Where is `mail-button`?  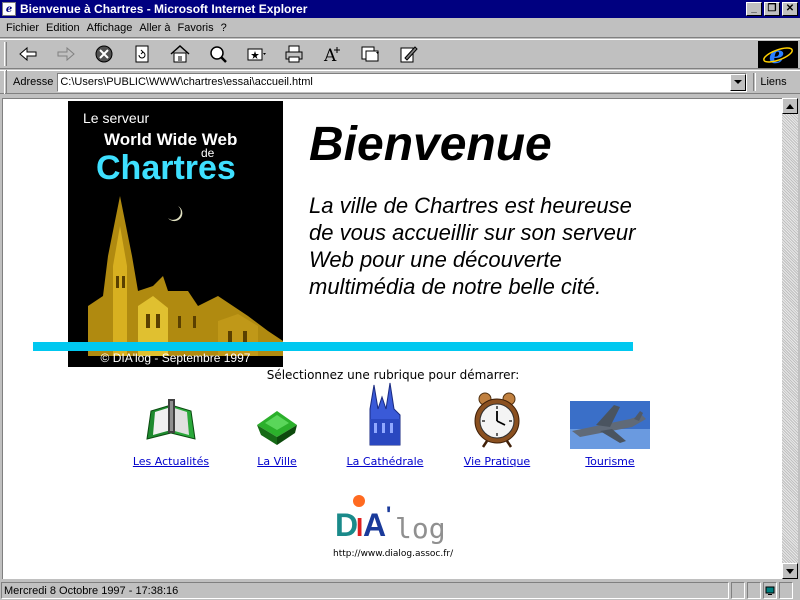 mail-button is located at coordinates (370, 54).